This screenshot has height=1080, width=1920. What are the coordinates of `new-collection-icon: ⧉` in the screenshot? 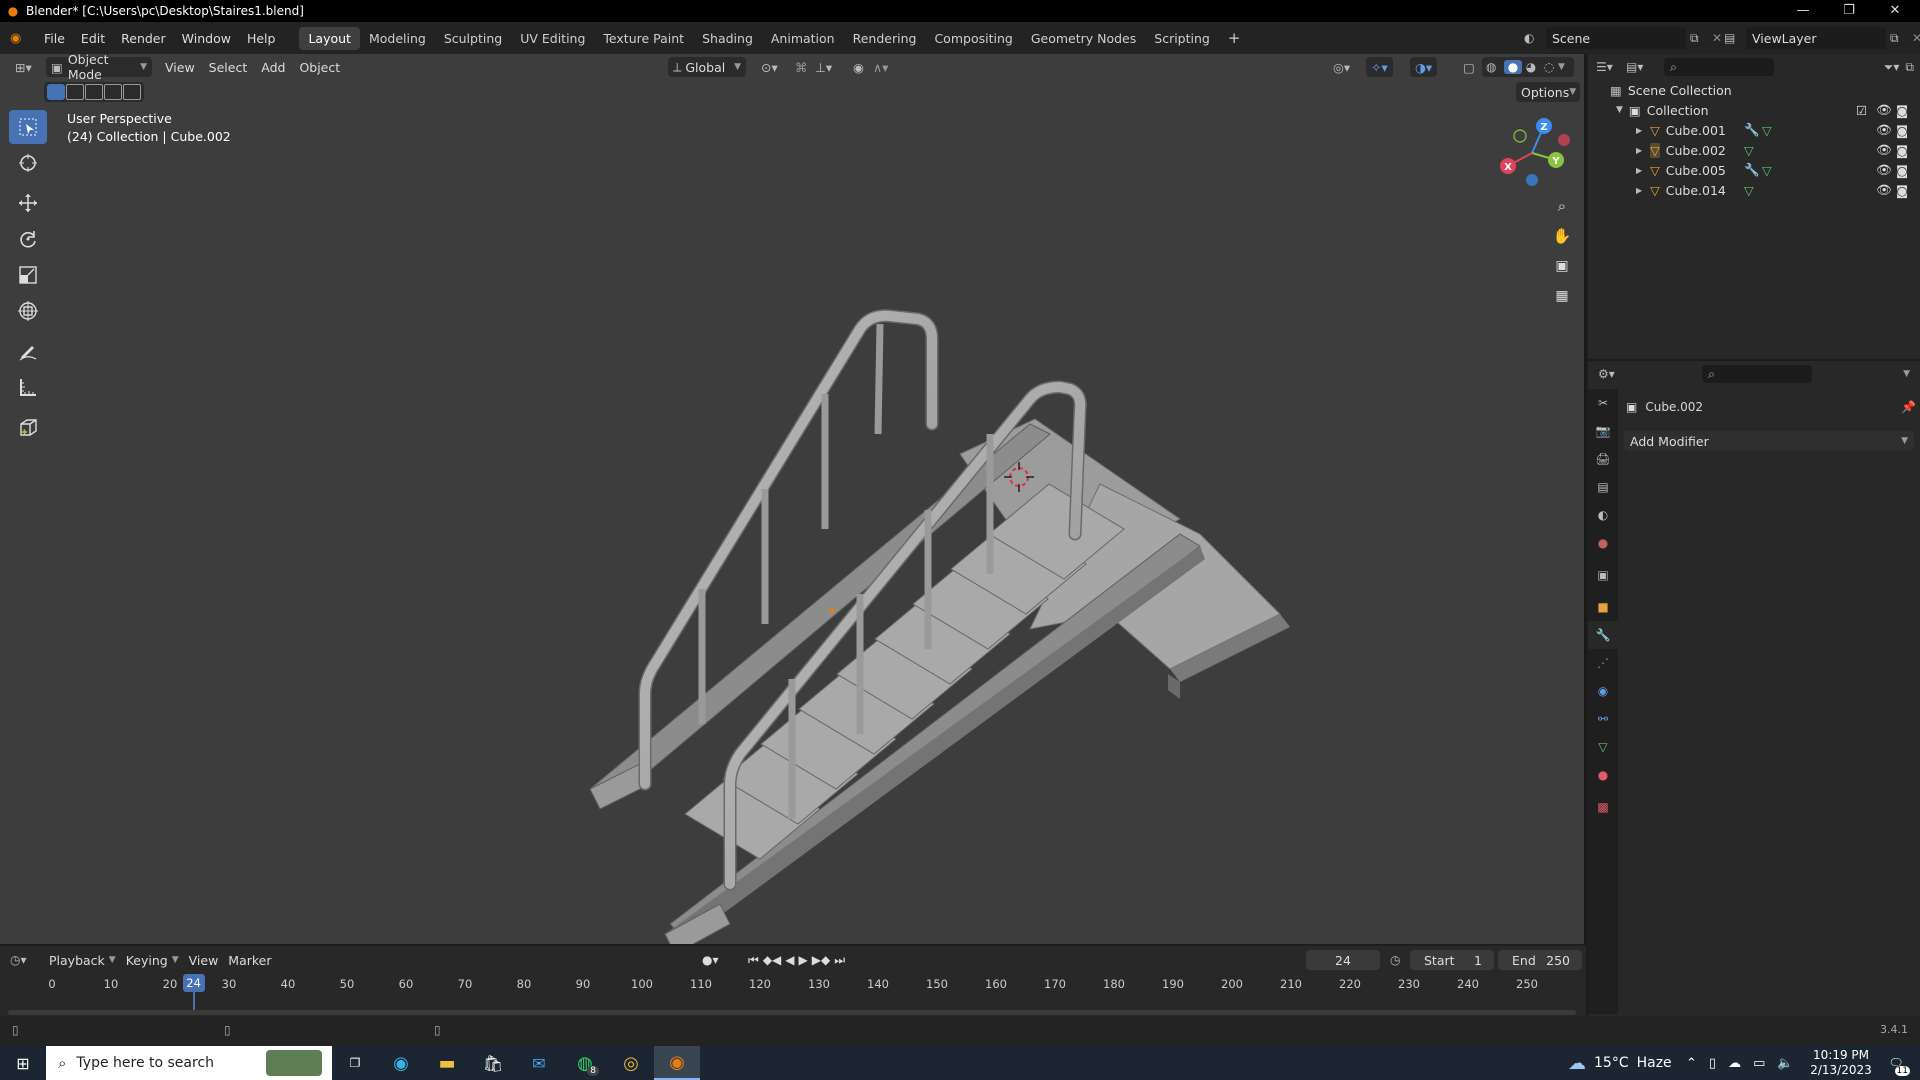 It's located at (1909, 67).